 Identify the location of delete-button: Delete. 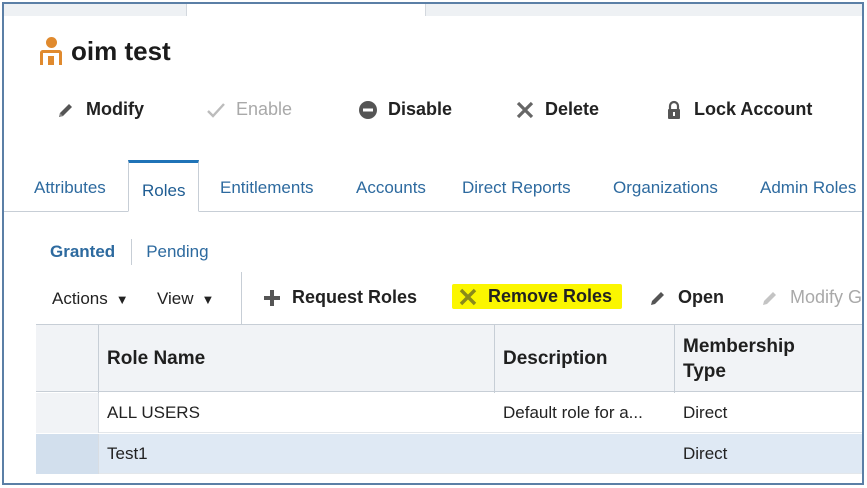
(557, 109).